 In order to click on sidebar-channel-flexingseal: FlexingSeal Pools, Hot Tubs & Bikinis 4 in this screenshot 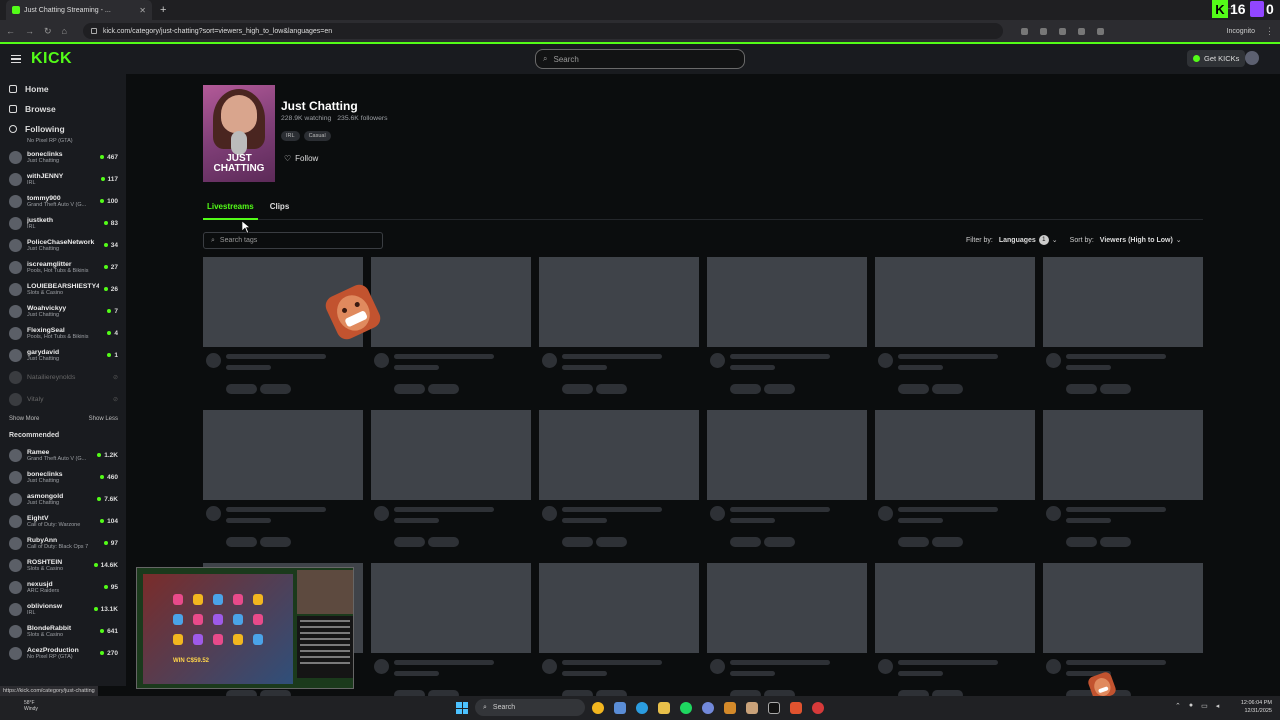, I will do `click(63, 333)`.